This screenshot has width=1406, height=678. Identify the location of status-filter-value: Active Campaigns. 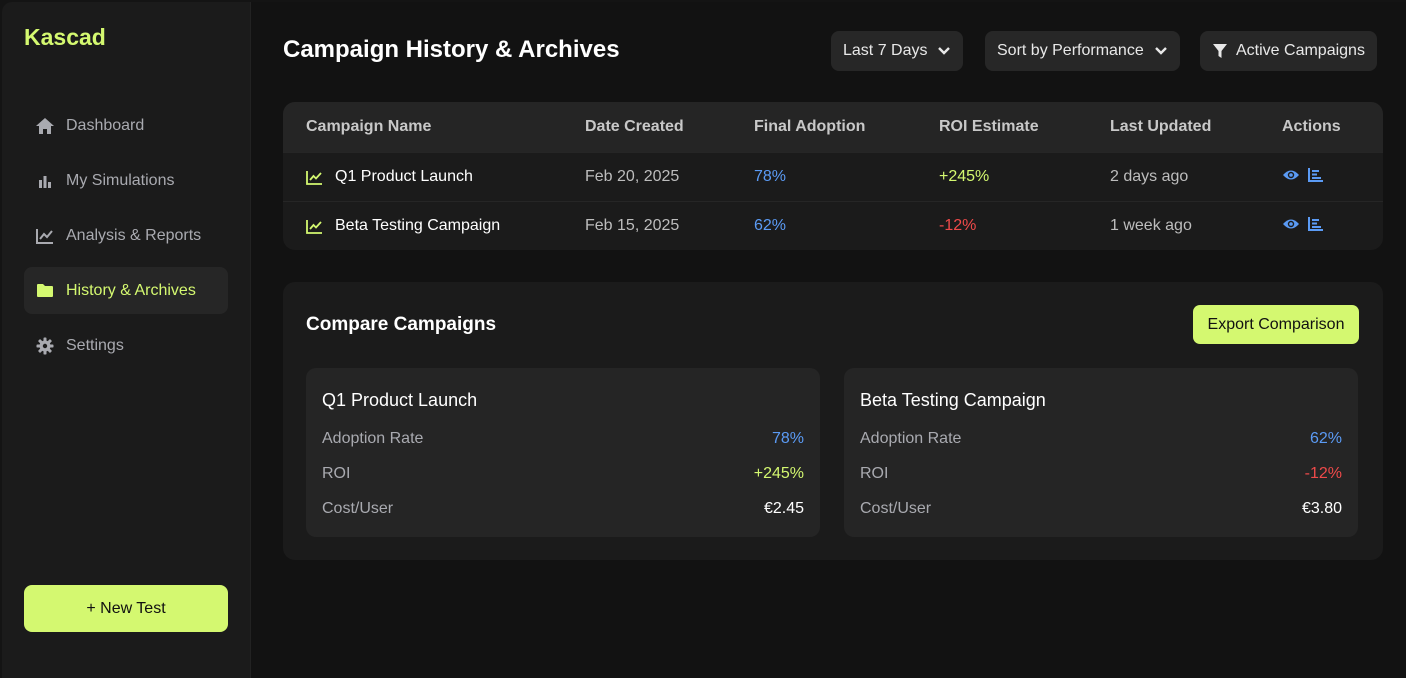
(1300, 50).